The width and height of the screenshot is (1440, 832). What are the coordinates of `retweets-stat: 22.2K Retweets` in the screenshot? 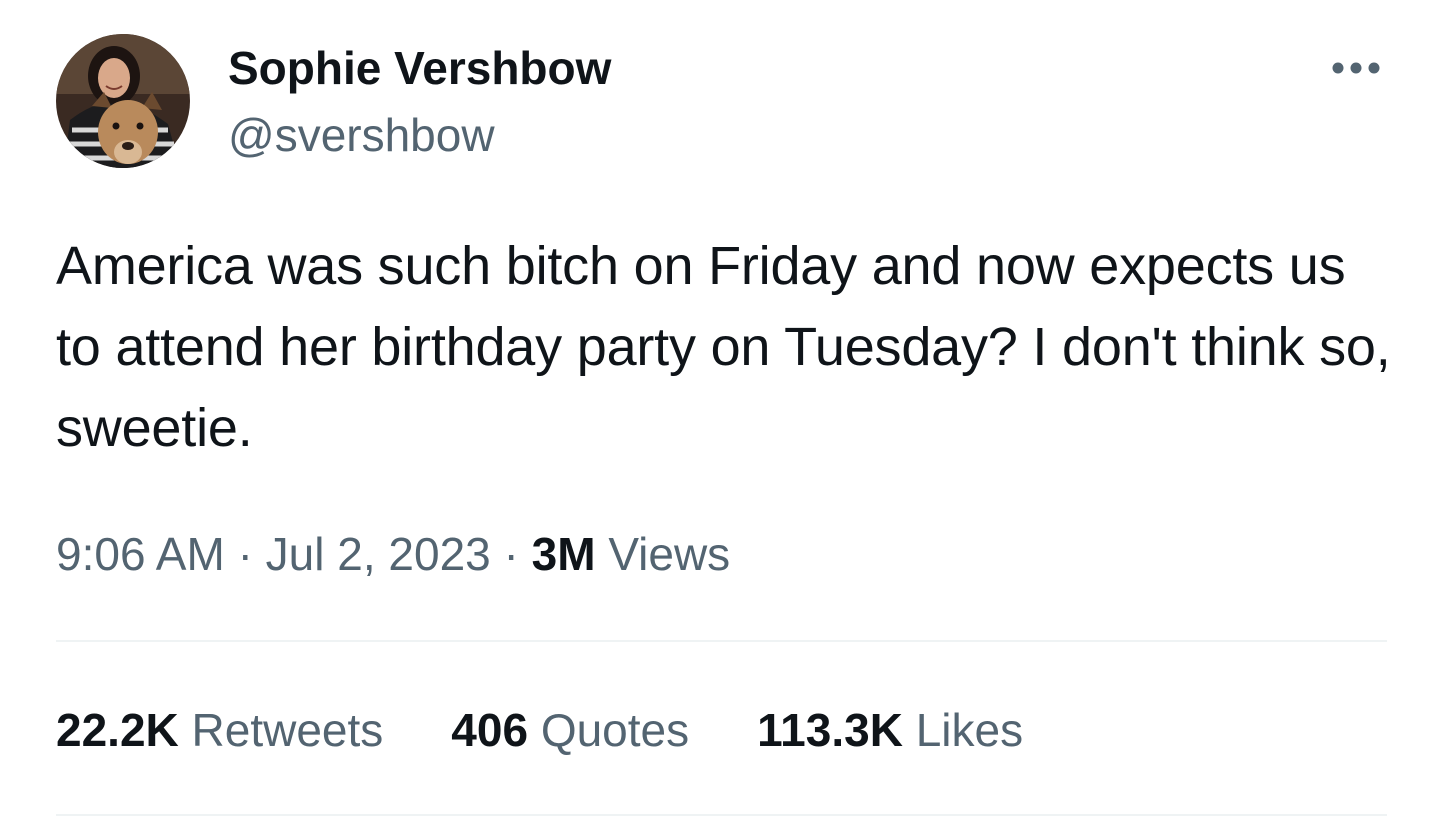 It's located at (219, 730).